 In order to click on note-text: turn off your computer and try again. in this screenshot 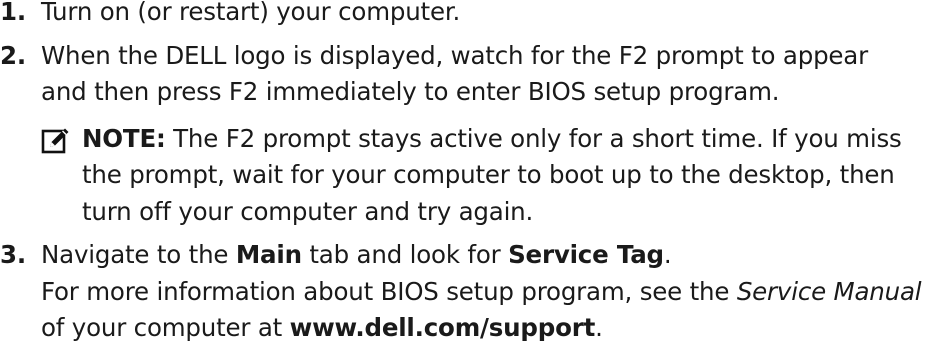, I will do `click(308, 211)`.